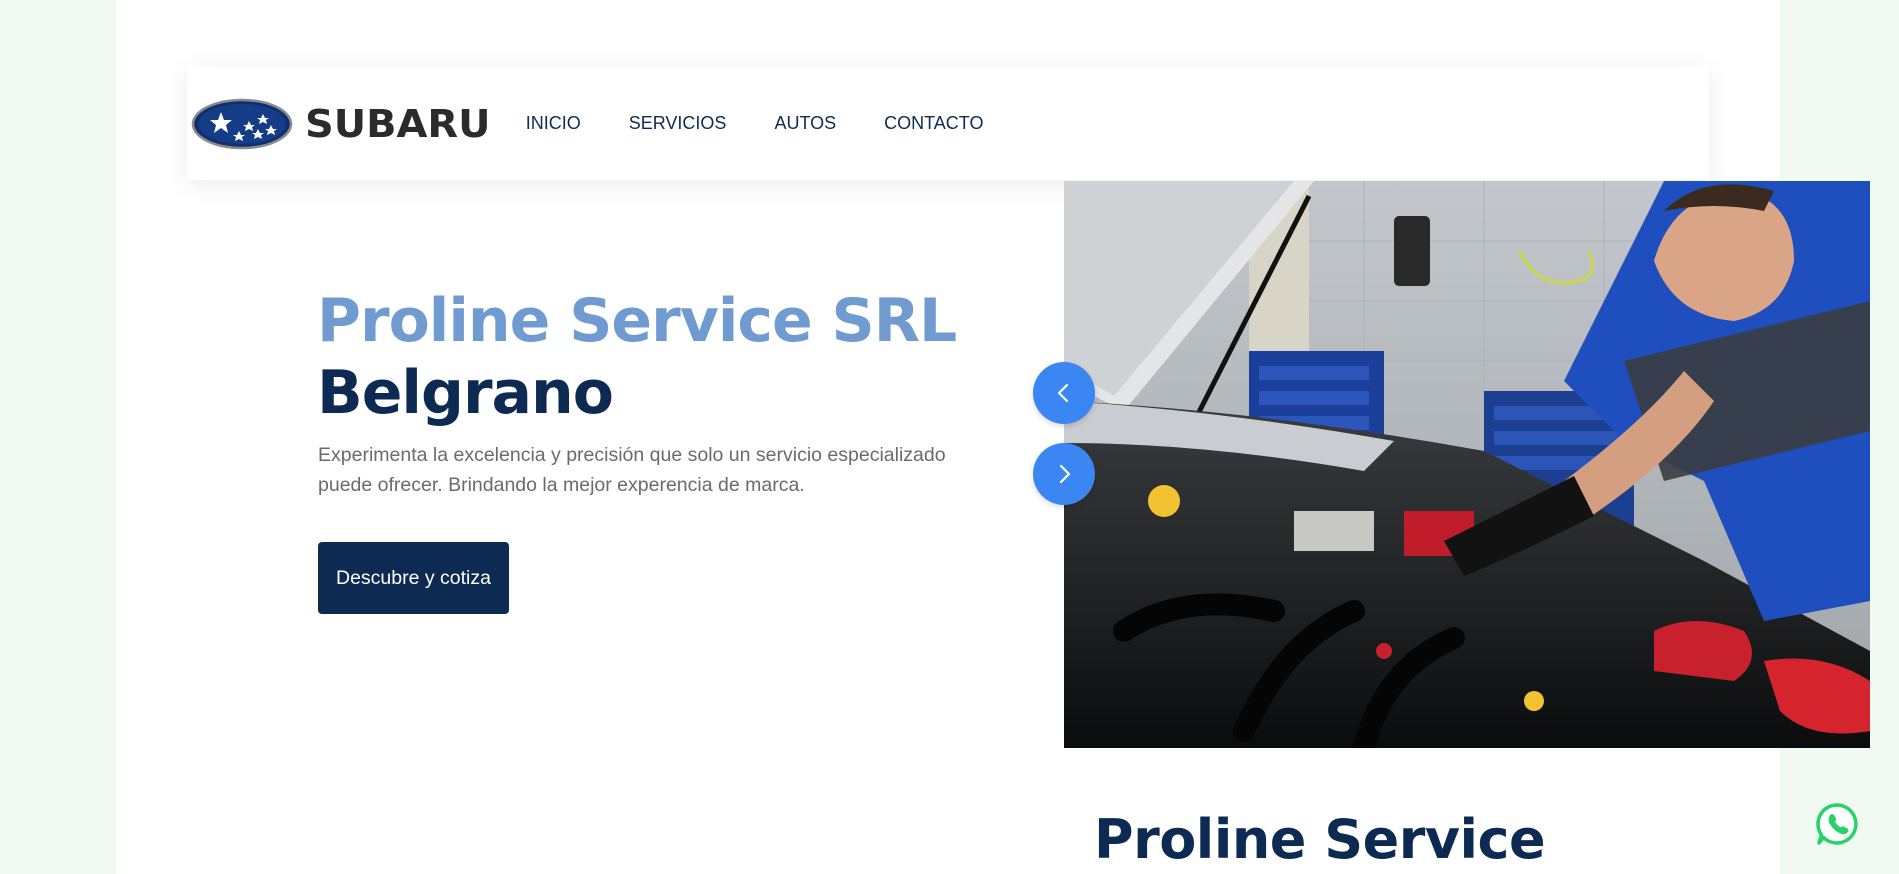  What do you see at coordinates (1320, 839) in the screenshot?
I see `section-title: Proline Service` at bounding box center [1320, 839].